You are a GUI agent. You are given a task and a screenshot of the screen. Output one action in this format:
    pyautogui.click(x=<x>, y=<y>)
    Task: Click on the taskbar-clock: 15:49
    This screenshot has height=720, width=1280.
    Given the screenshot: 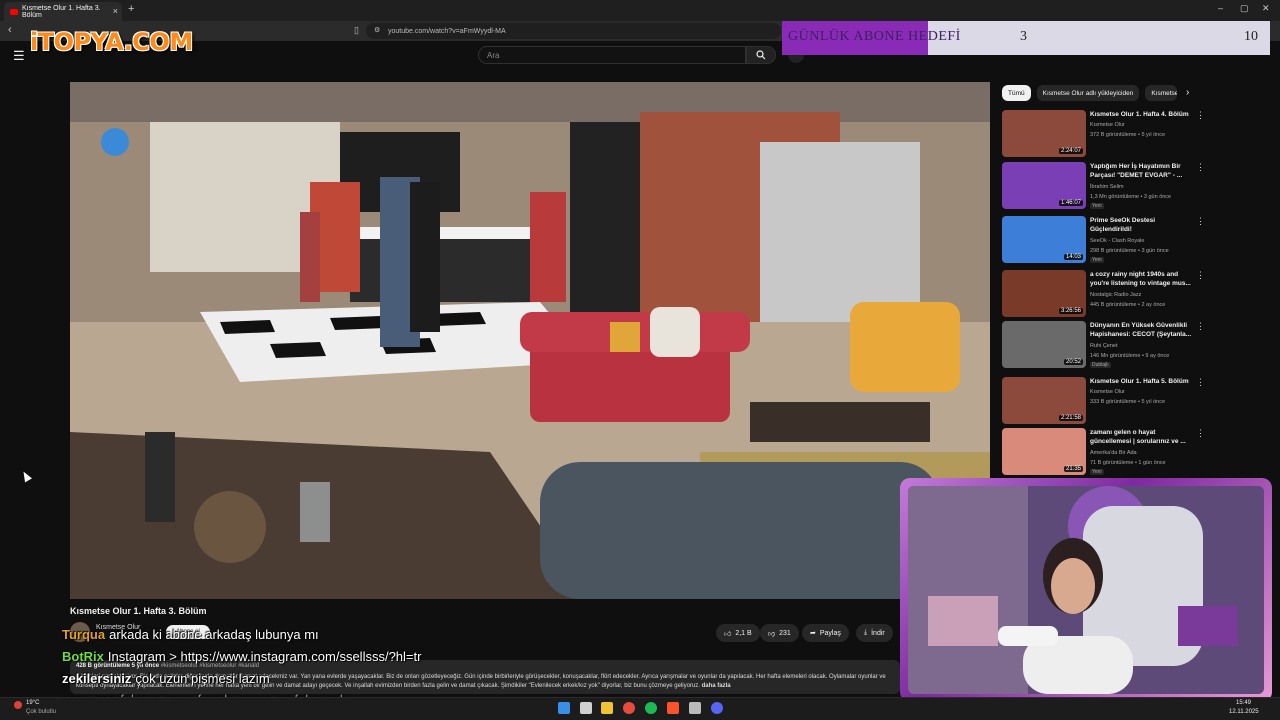 What is the action you would take?
    pyautogui.click(x=1243, y=703)
    